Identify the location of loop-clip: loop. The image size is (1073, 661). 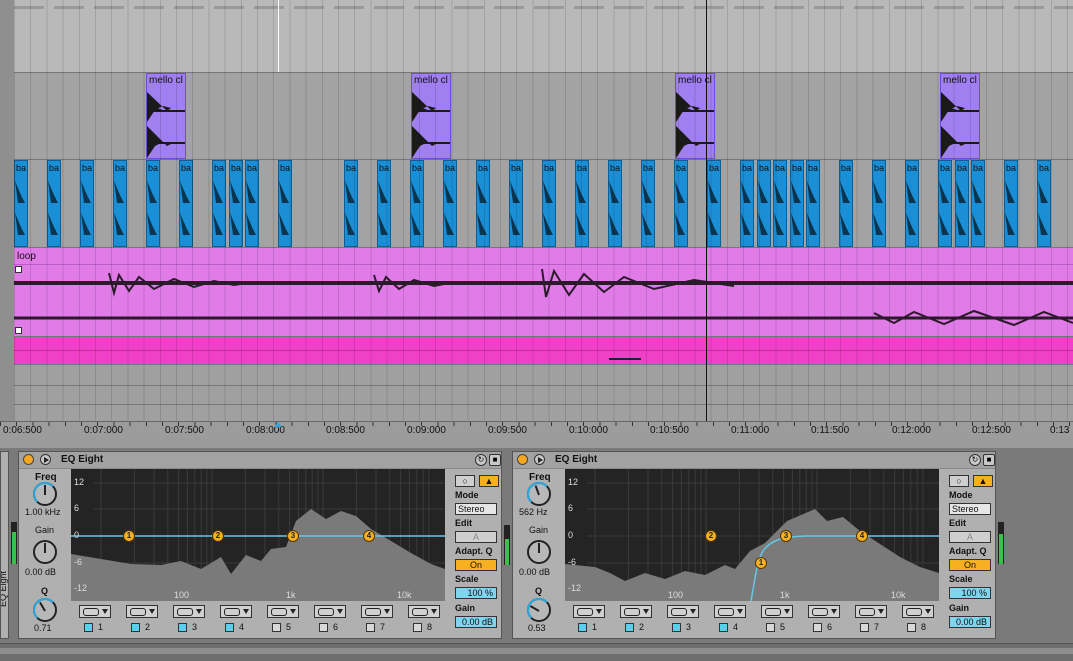
(543, 292).